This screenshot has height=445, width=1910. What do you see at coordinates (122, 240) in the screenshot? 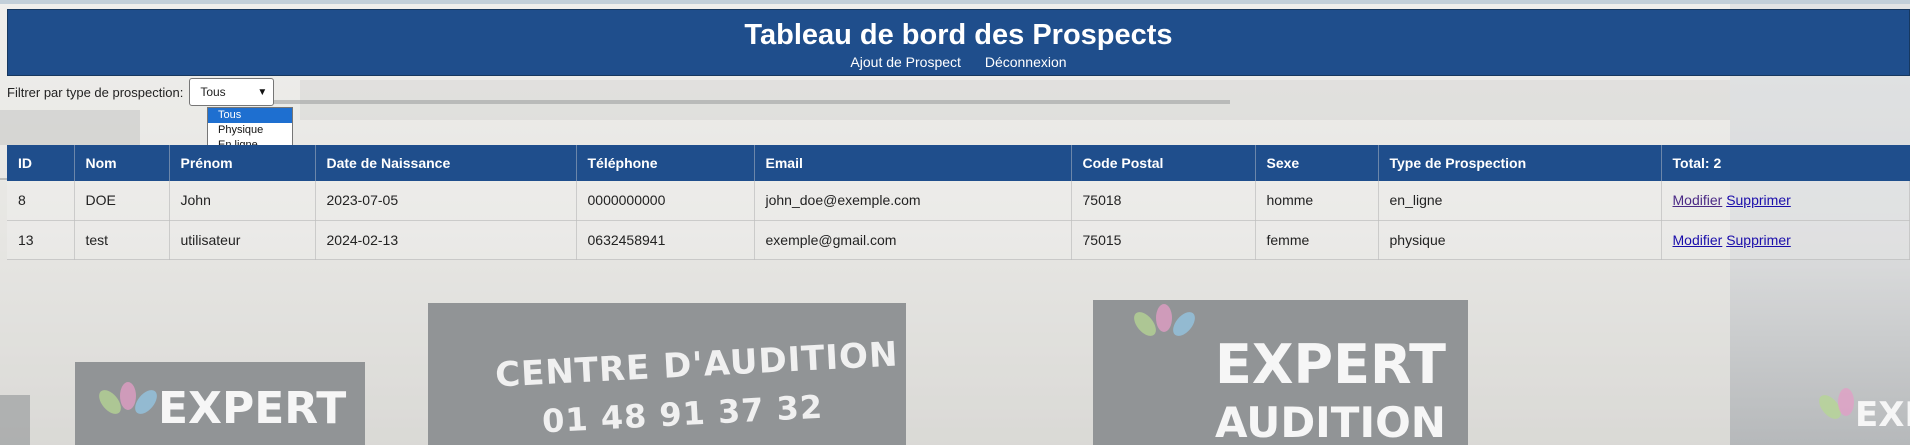
I see `cell-nom: test` at bounding box center [122, 240].